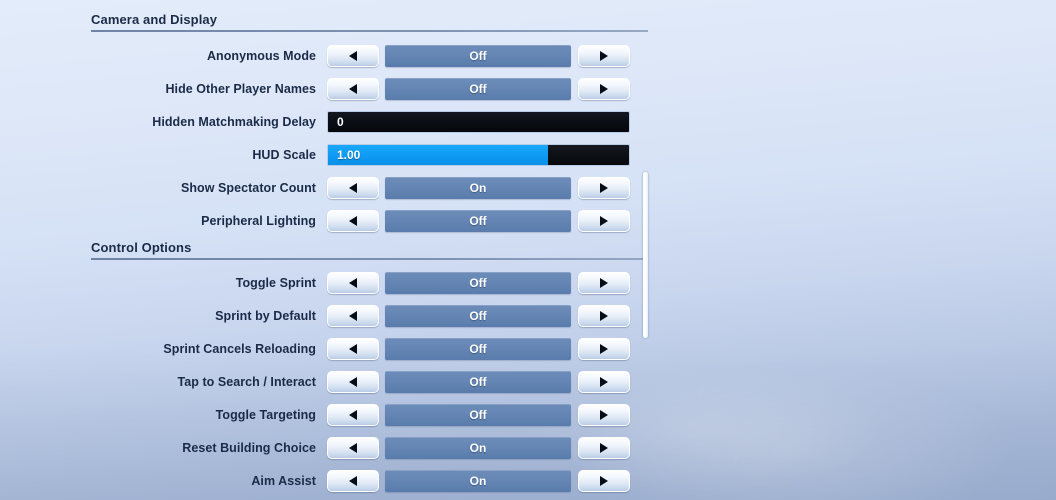 The width and height of the screenshot is (1056, 500). I want to click on setting-label: Toggle Sprint, so click(275, 283).